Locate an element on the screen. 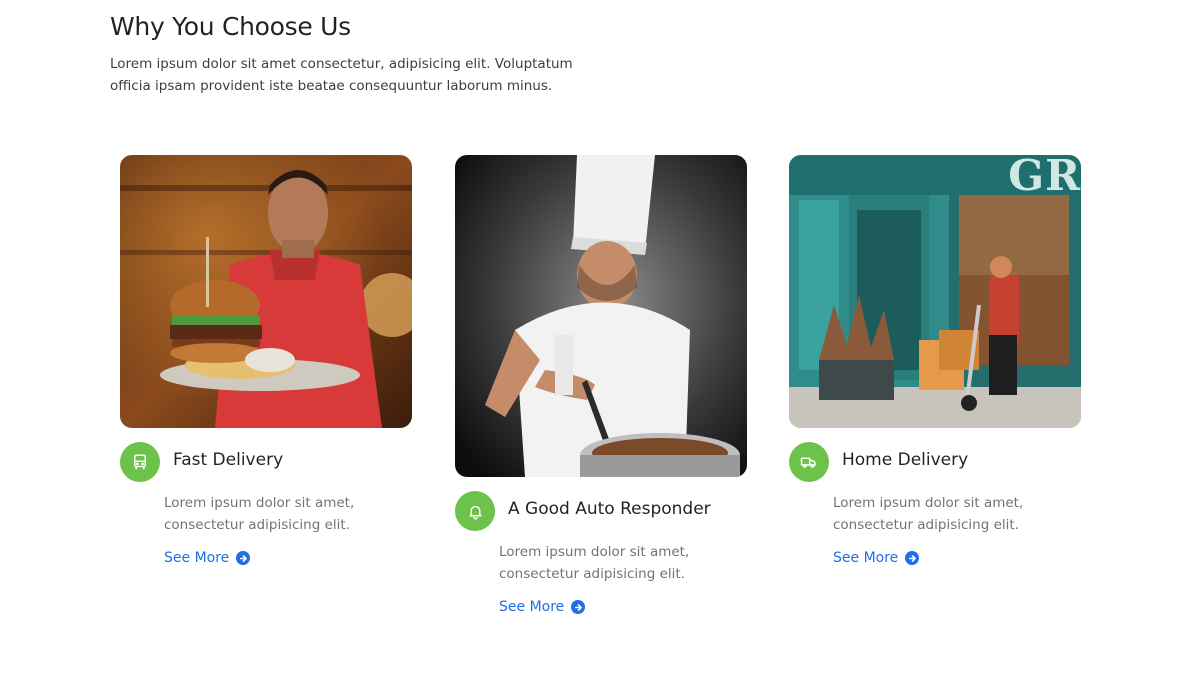  bell-icon is located at coordinates (475, 511).